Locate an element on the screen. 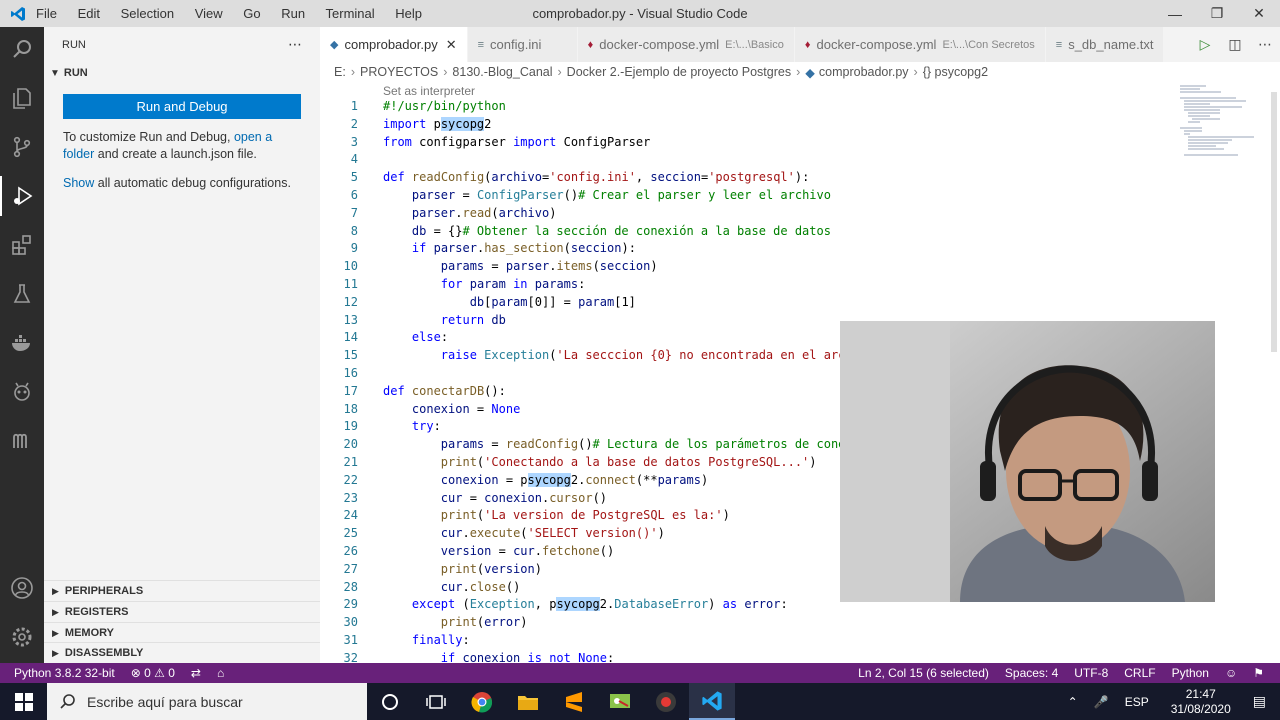 Image resolution: width=1280 pixels, height=720 pixels. tab-label: s_db_name.txt is located at coordinates (1111, 44).